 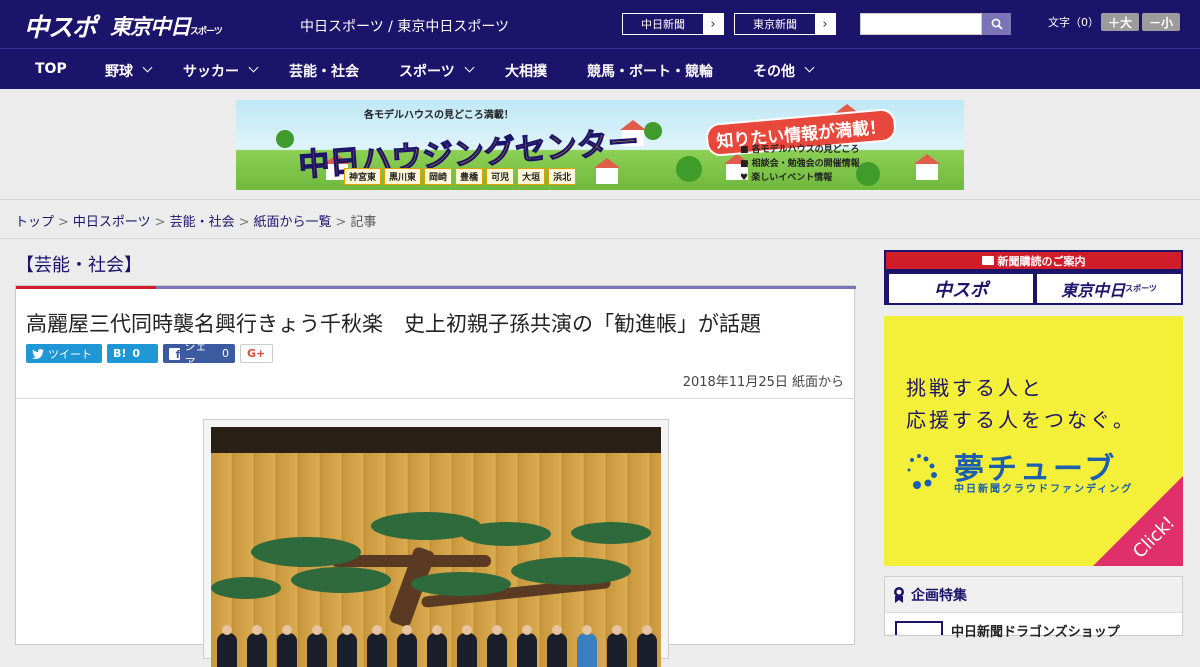 What do you see at coordinates (939, 595) in the screenshot?
I see `special-feature-title: 企画特集` at bounding box center [939, 595].